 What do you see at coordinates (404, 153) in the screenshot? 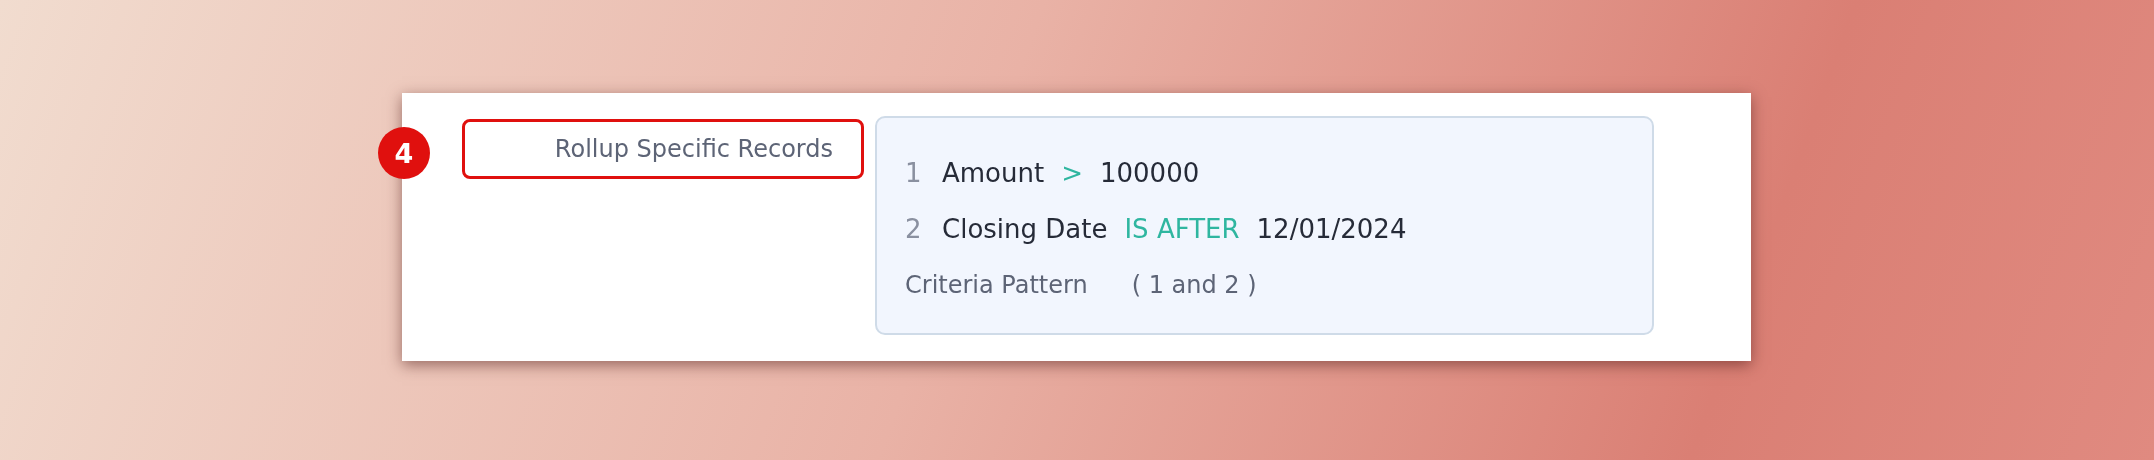
I see `step-badge: 4` at bounding box center [404, 153].